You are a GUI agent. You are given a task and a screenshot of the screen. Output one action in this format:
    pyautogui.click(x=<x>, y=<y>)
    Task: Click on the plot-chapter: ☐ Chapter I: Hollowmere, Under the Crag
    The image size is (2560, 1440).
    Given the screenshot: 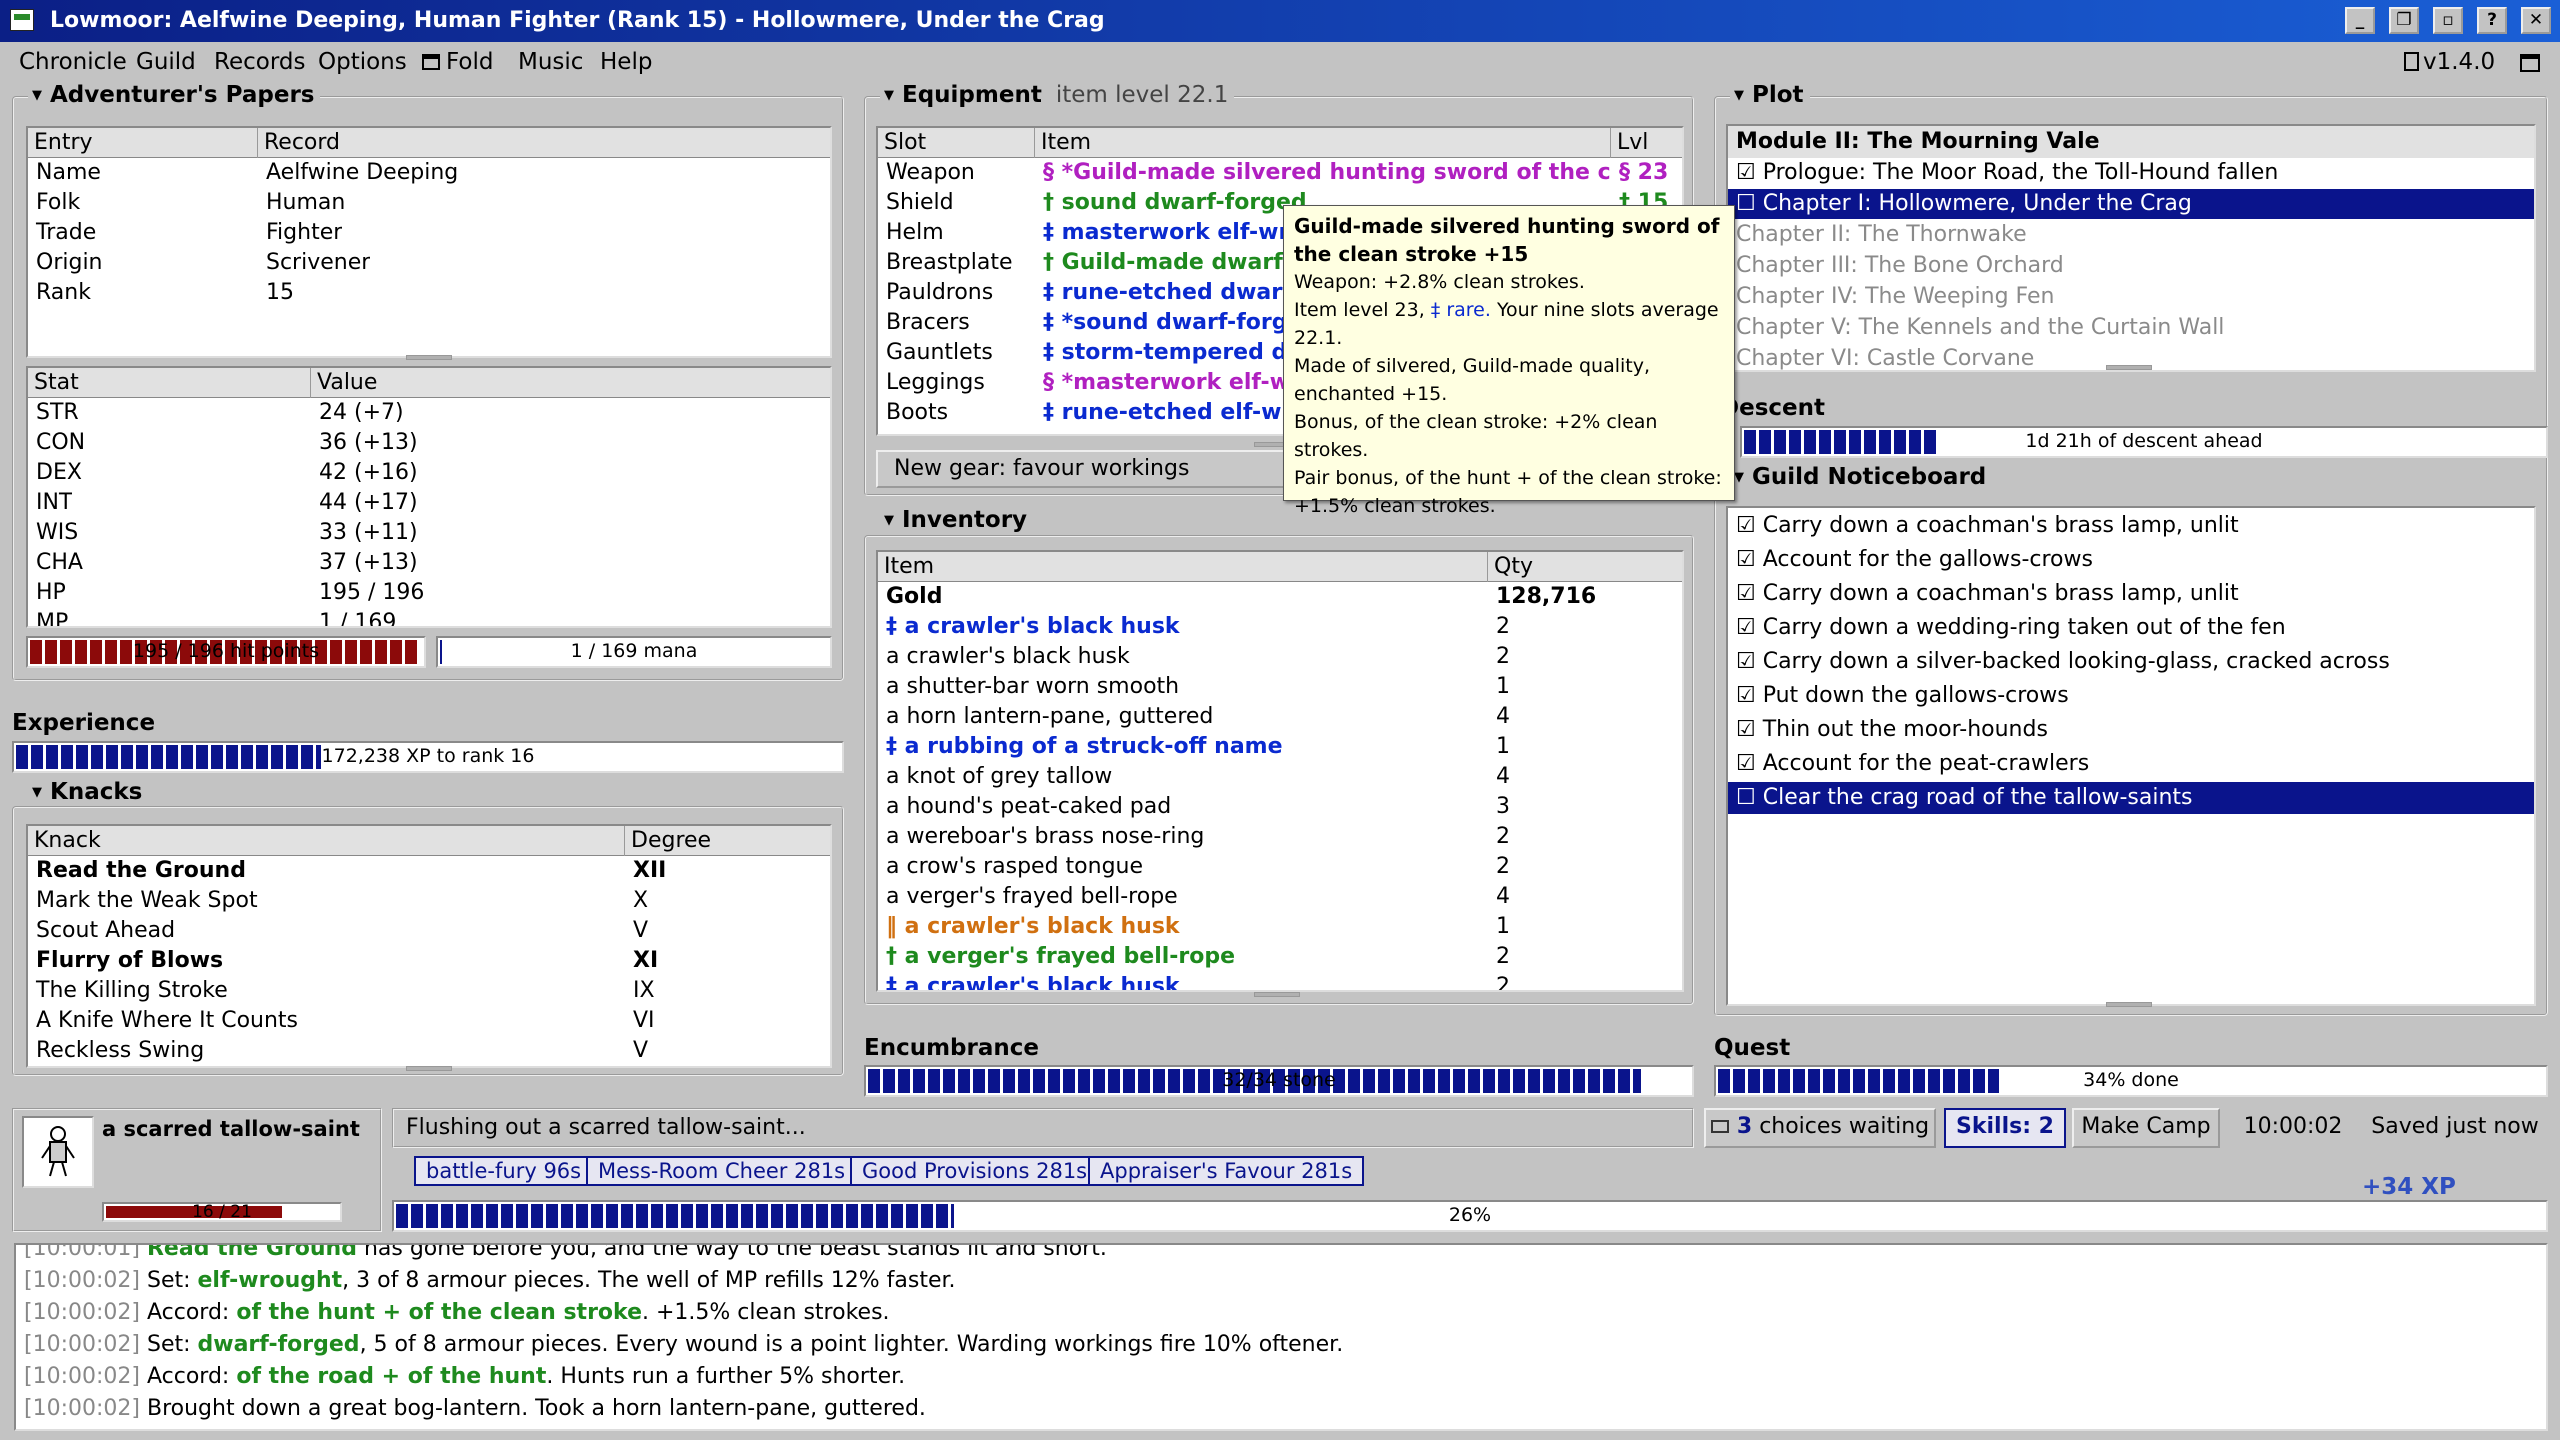 What is the action you would take?
    pyautogui.click(x=2131, y=204)
    